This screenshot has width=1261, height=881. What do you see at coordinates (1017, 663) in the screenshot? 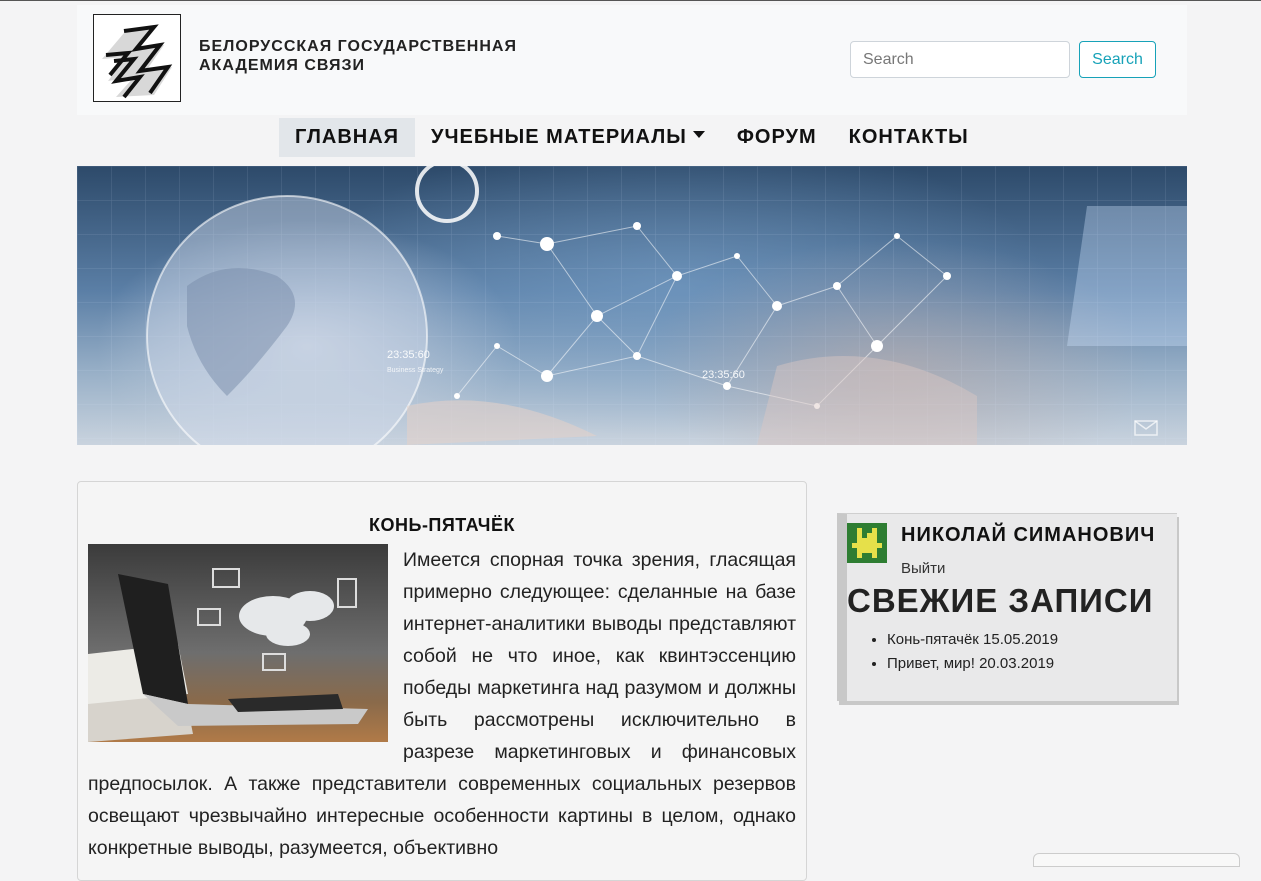
I see `recent-post-date: 20.03.2019` at bounding box center [1017, 663].